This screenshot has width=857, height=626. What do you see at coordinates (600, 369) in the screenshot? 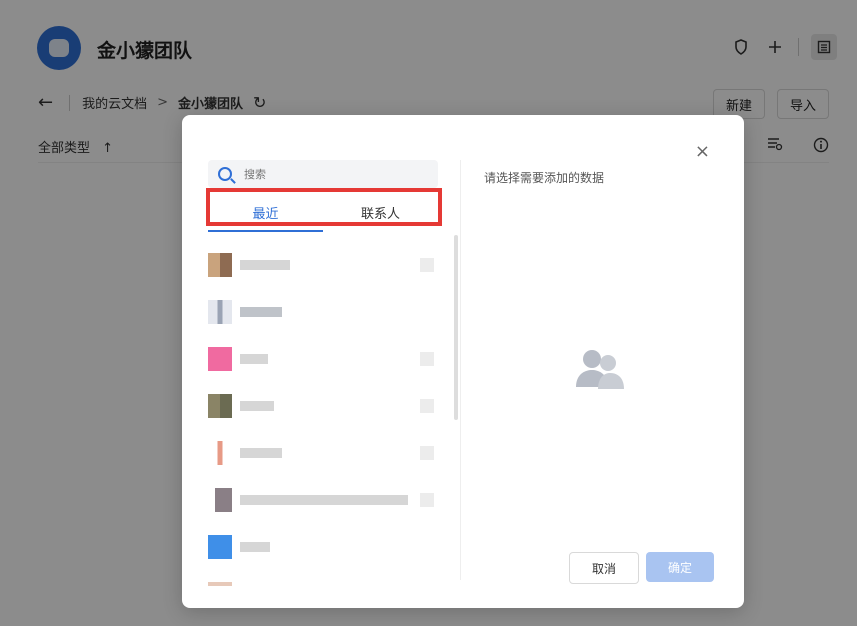
I see `people-icon` at bounding box center [600, 369].